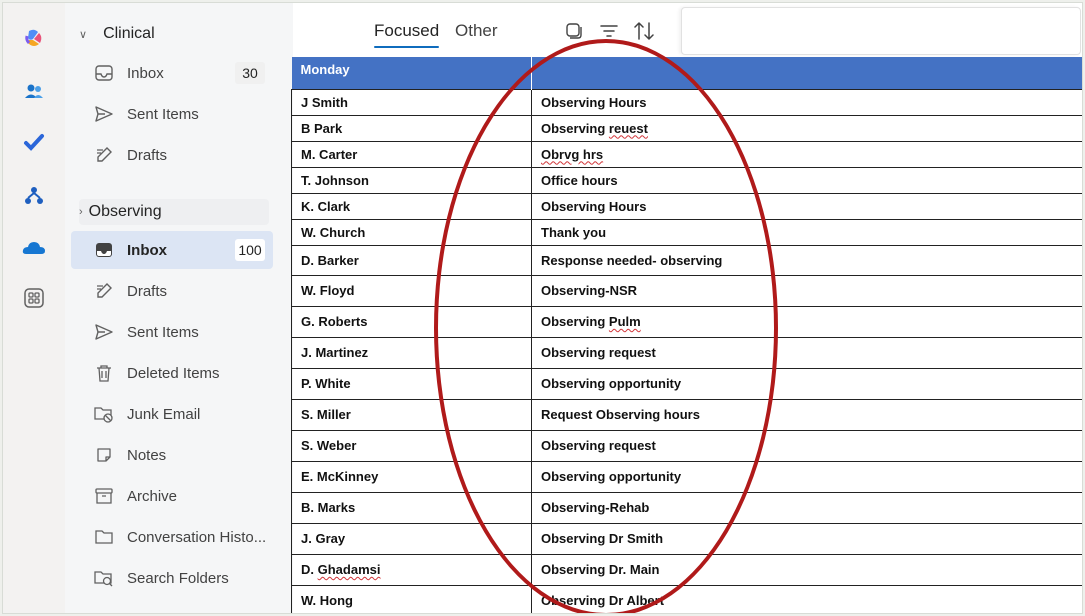  Describe the element at coordinates (34, 298) in the screenshot. I see `apps-icon` at that location.